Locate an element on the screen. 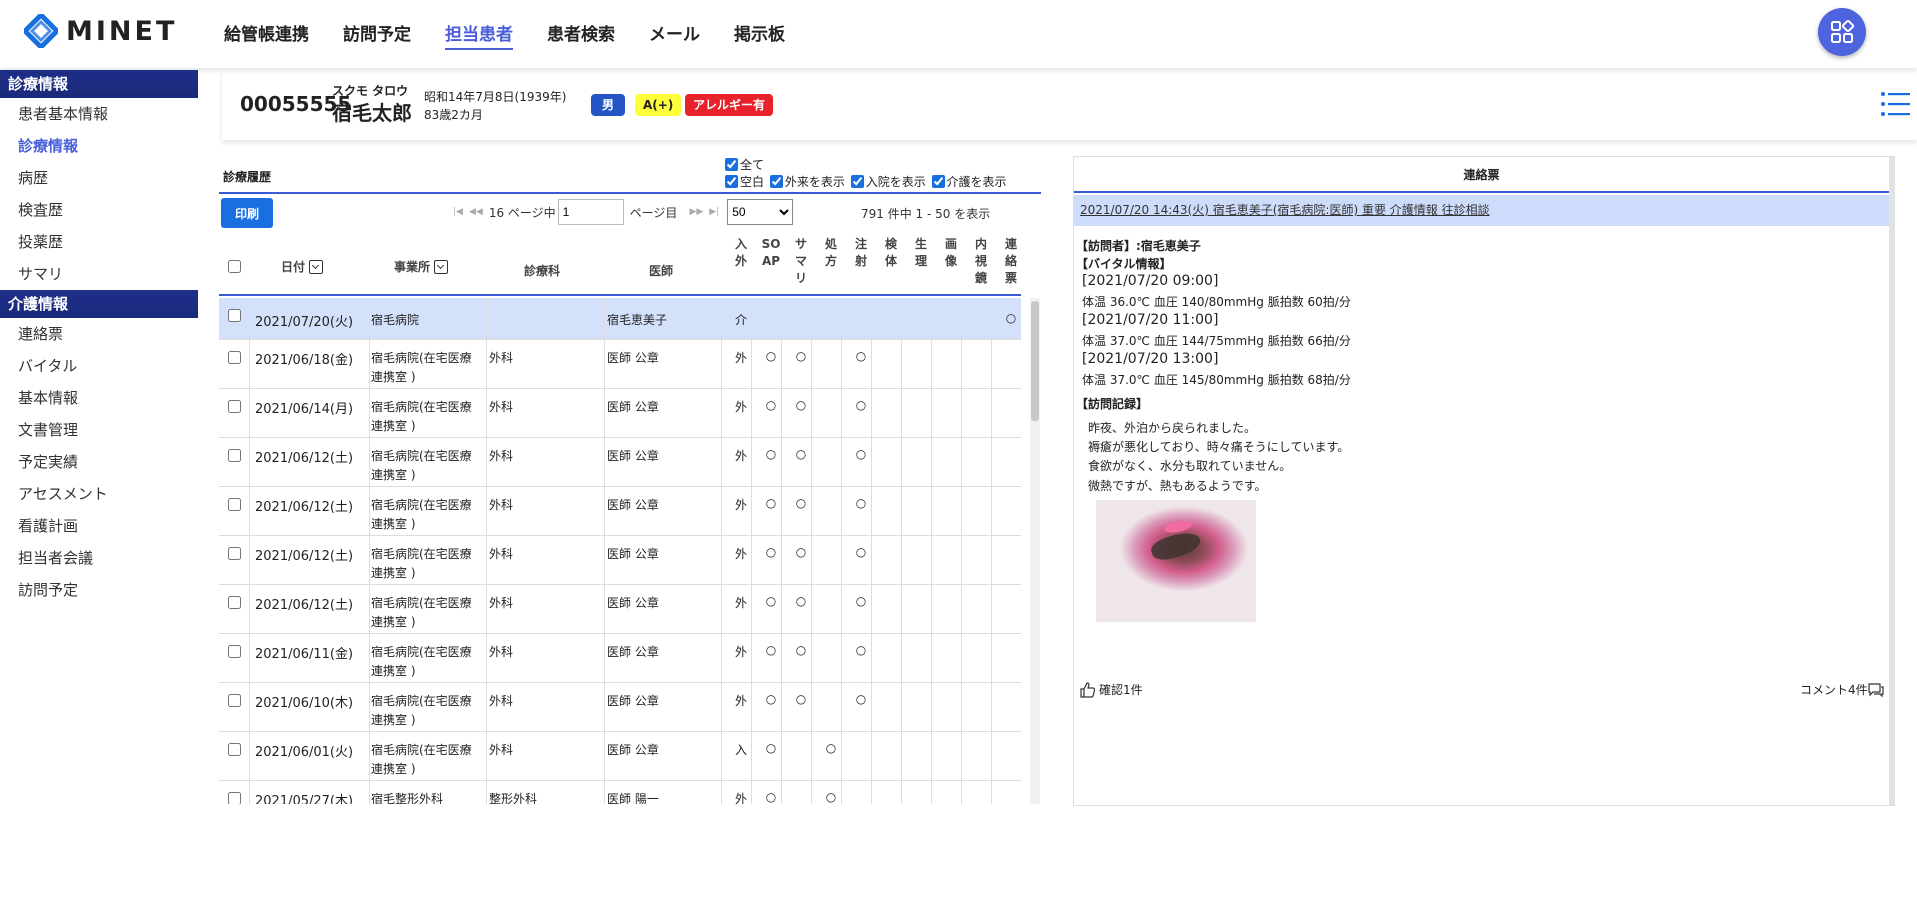  attached-photo is located at coordinates (1176, 561).